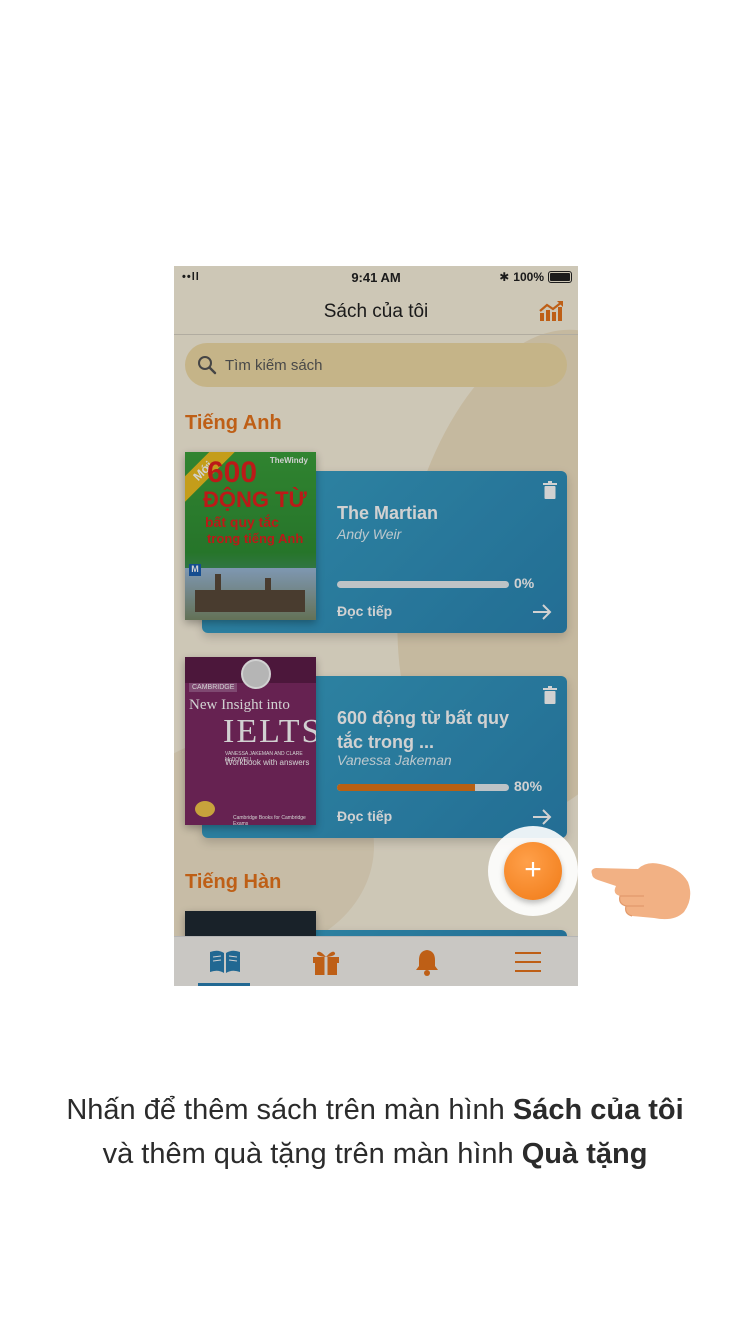 This screenshot has width=750, height=1334. What do you see at coordinates (269, 820) in the screenshot?
I see `cover-footer: Cambridge Books for Cambridge Exams` at bounding box center [269, 820].